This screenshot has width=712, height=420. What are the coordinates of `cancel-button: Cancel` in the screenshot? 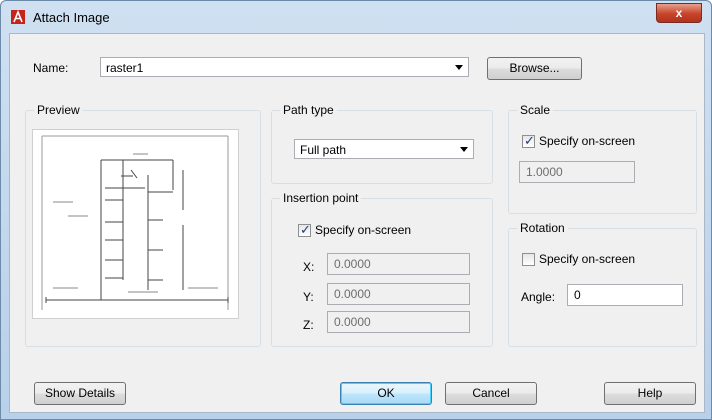 It's located at (491, 393).